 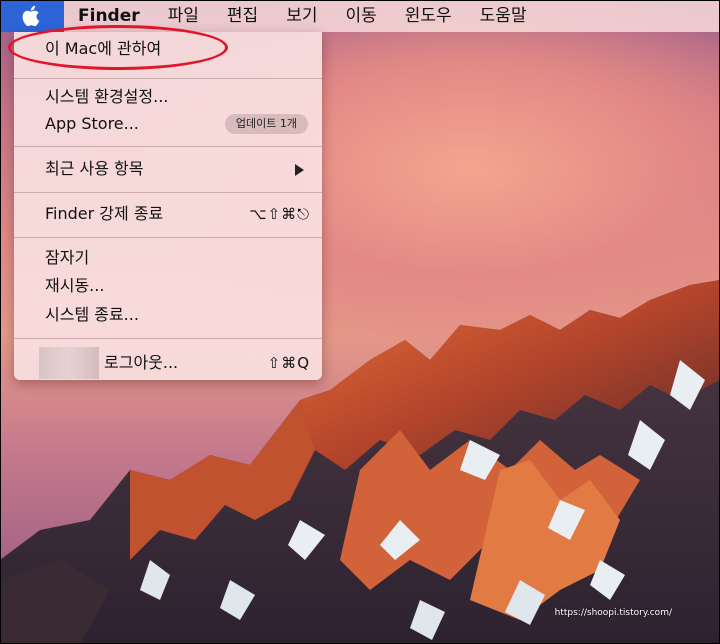 I want to click on apple-menu-button, so click(x=32, y=16).